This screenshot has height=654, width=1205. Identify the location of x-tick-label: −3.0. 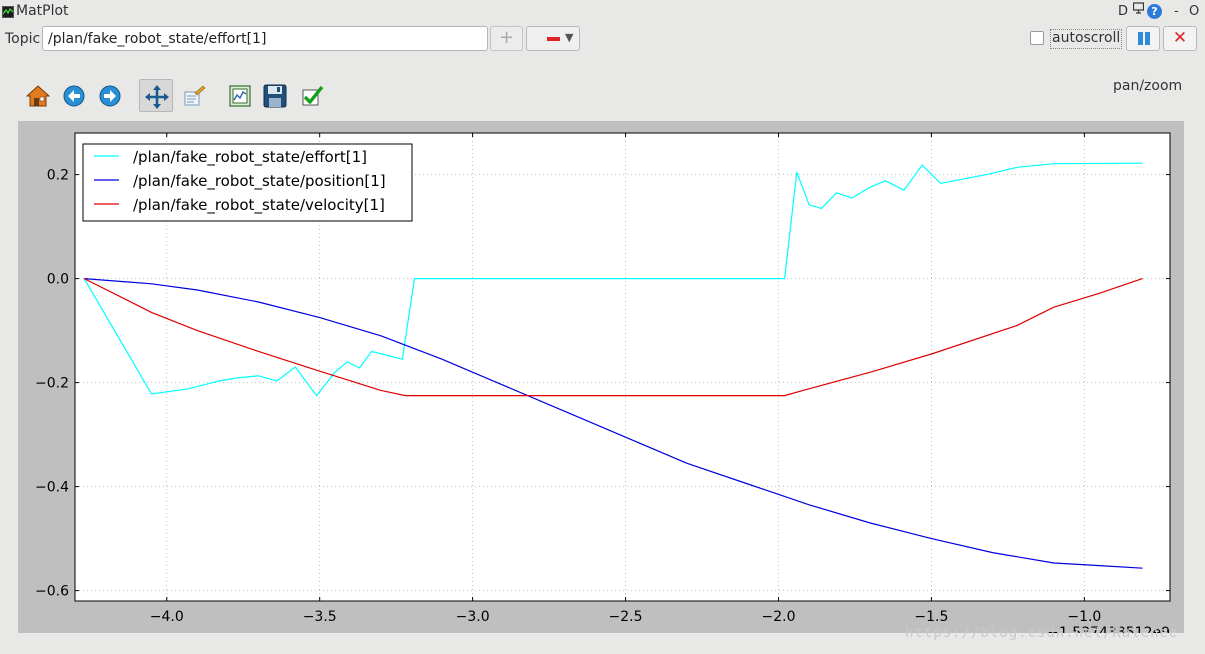
(473, 617).